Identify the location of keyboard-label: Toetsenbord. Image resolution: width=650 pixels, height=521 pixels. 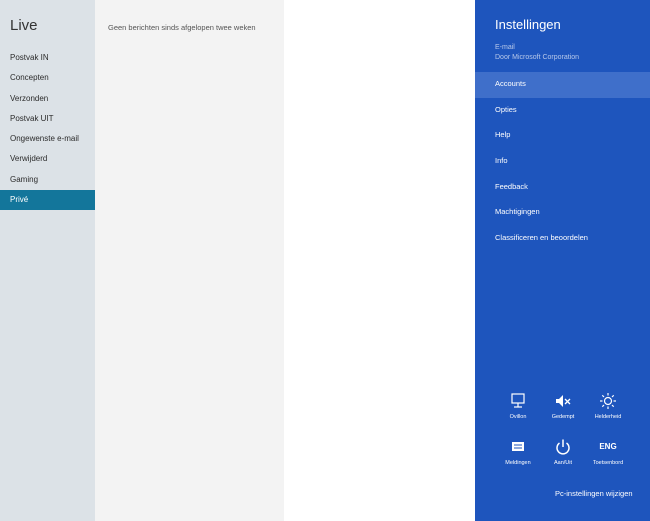
(608, 463).